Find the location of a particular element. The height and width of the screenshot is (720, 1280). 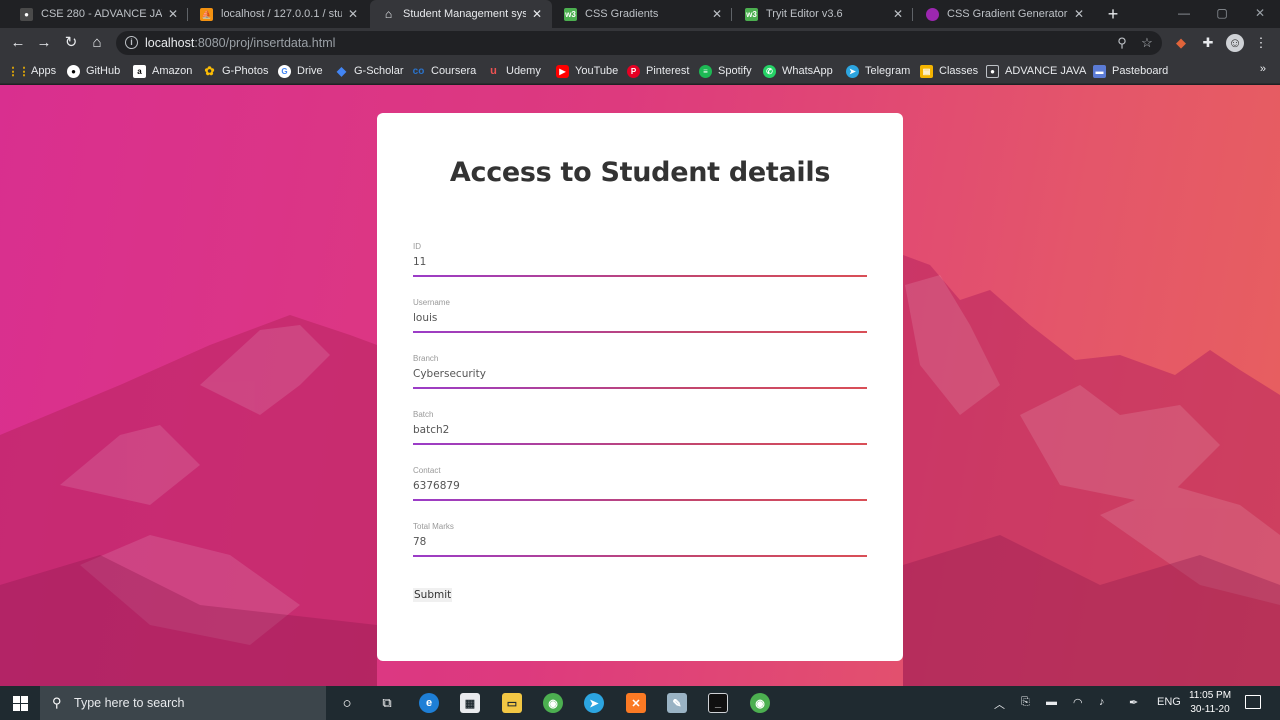

username-input: louis is located at coordinates (425, 318).